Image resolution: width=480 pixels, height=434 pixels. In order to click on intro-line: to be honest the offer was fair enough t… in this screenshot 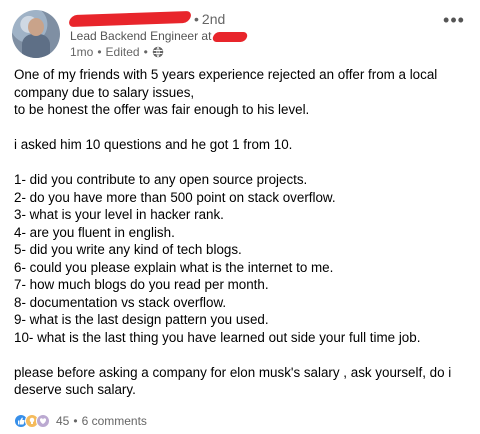, I will do `click(162, 109)`.